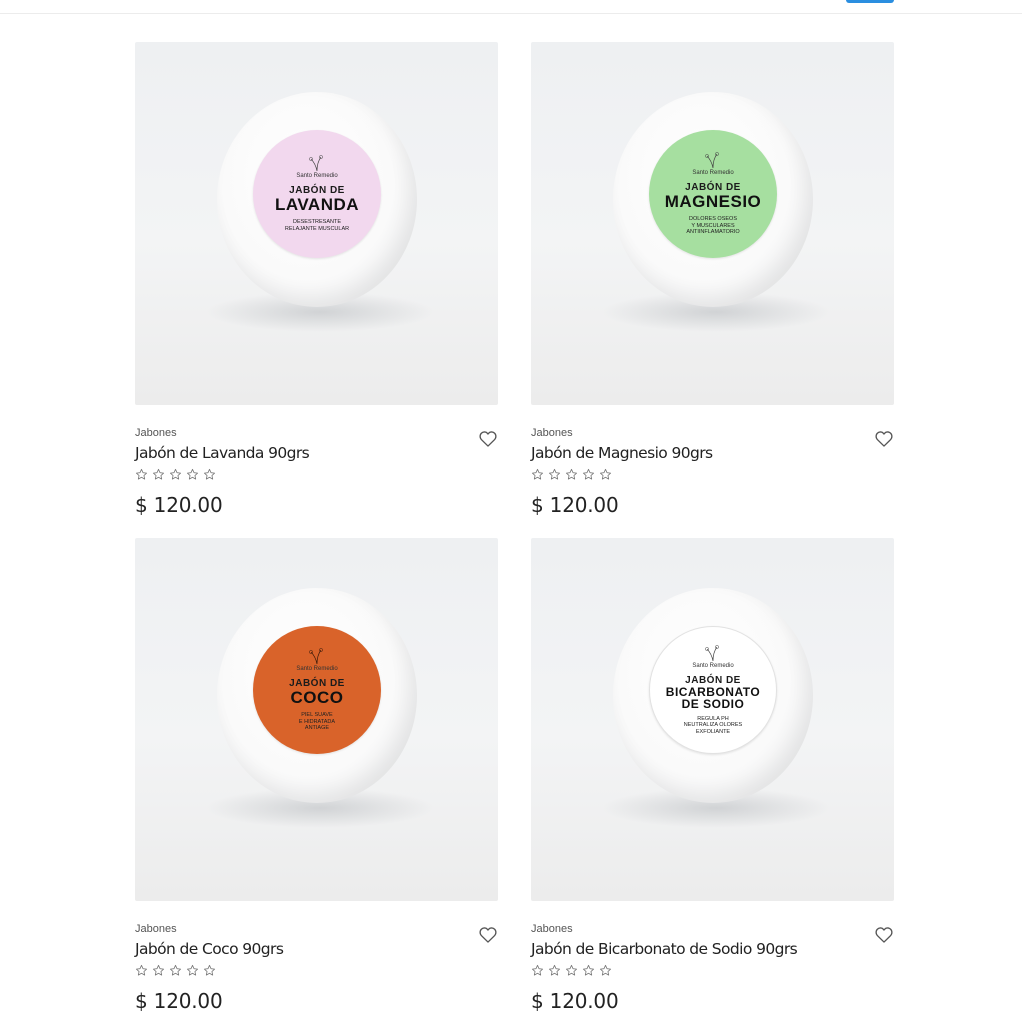 The width and height of the screenshot is (1022, 1022). Describe the element at coordinates (622, 453) in the screenshot. I see `product-title-link: Jabón de Magnesio 90grs` at that location.